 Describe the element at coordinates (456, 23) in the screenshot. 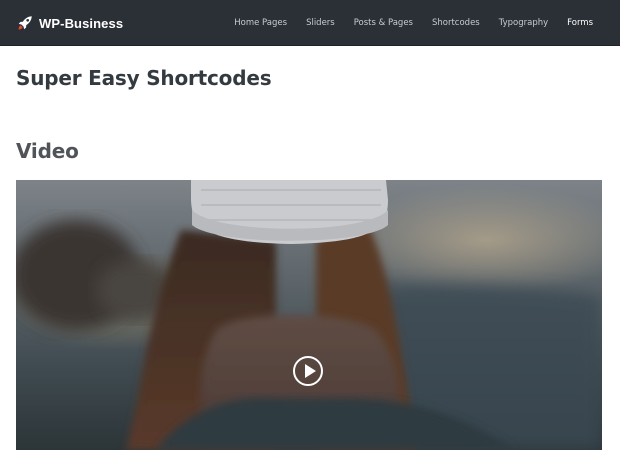

I see `nav-item-shortcodes: Shortcodes` at that location.